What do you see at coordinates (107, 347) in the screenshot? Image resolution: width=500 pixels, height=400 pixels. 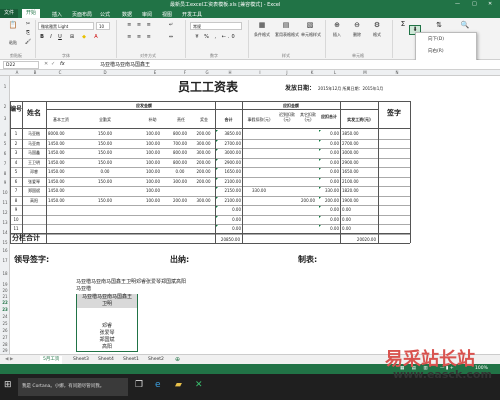 I see `list-item: 高阳` at bounding box center [107, 347].